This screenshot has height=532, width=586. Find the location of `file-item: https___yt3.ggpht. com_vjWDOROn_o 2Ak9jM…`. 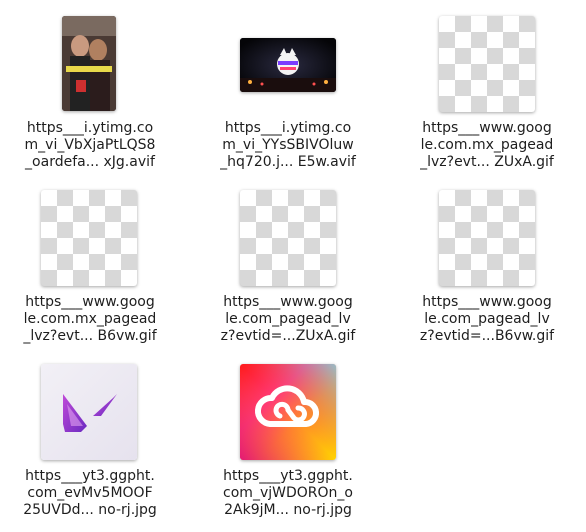

file-item: https___yt3.ggpht. com_vjWDOROn_o 2Ak9jM… is located at coordinates (288, 440).